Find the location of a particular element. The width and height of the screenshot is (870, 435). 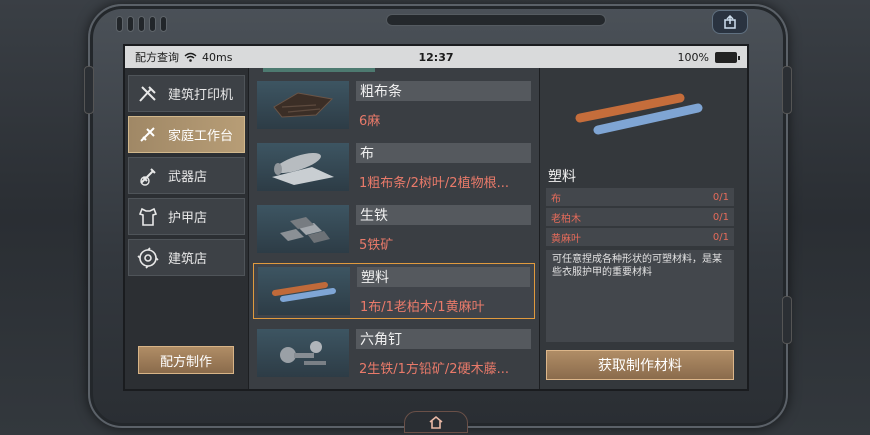

category-sidebar: 建筑打印机 家庭工作台 武器店 护甲店 建筑店 配方制作 is located at coordinates (186, 228).